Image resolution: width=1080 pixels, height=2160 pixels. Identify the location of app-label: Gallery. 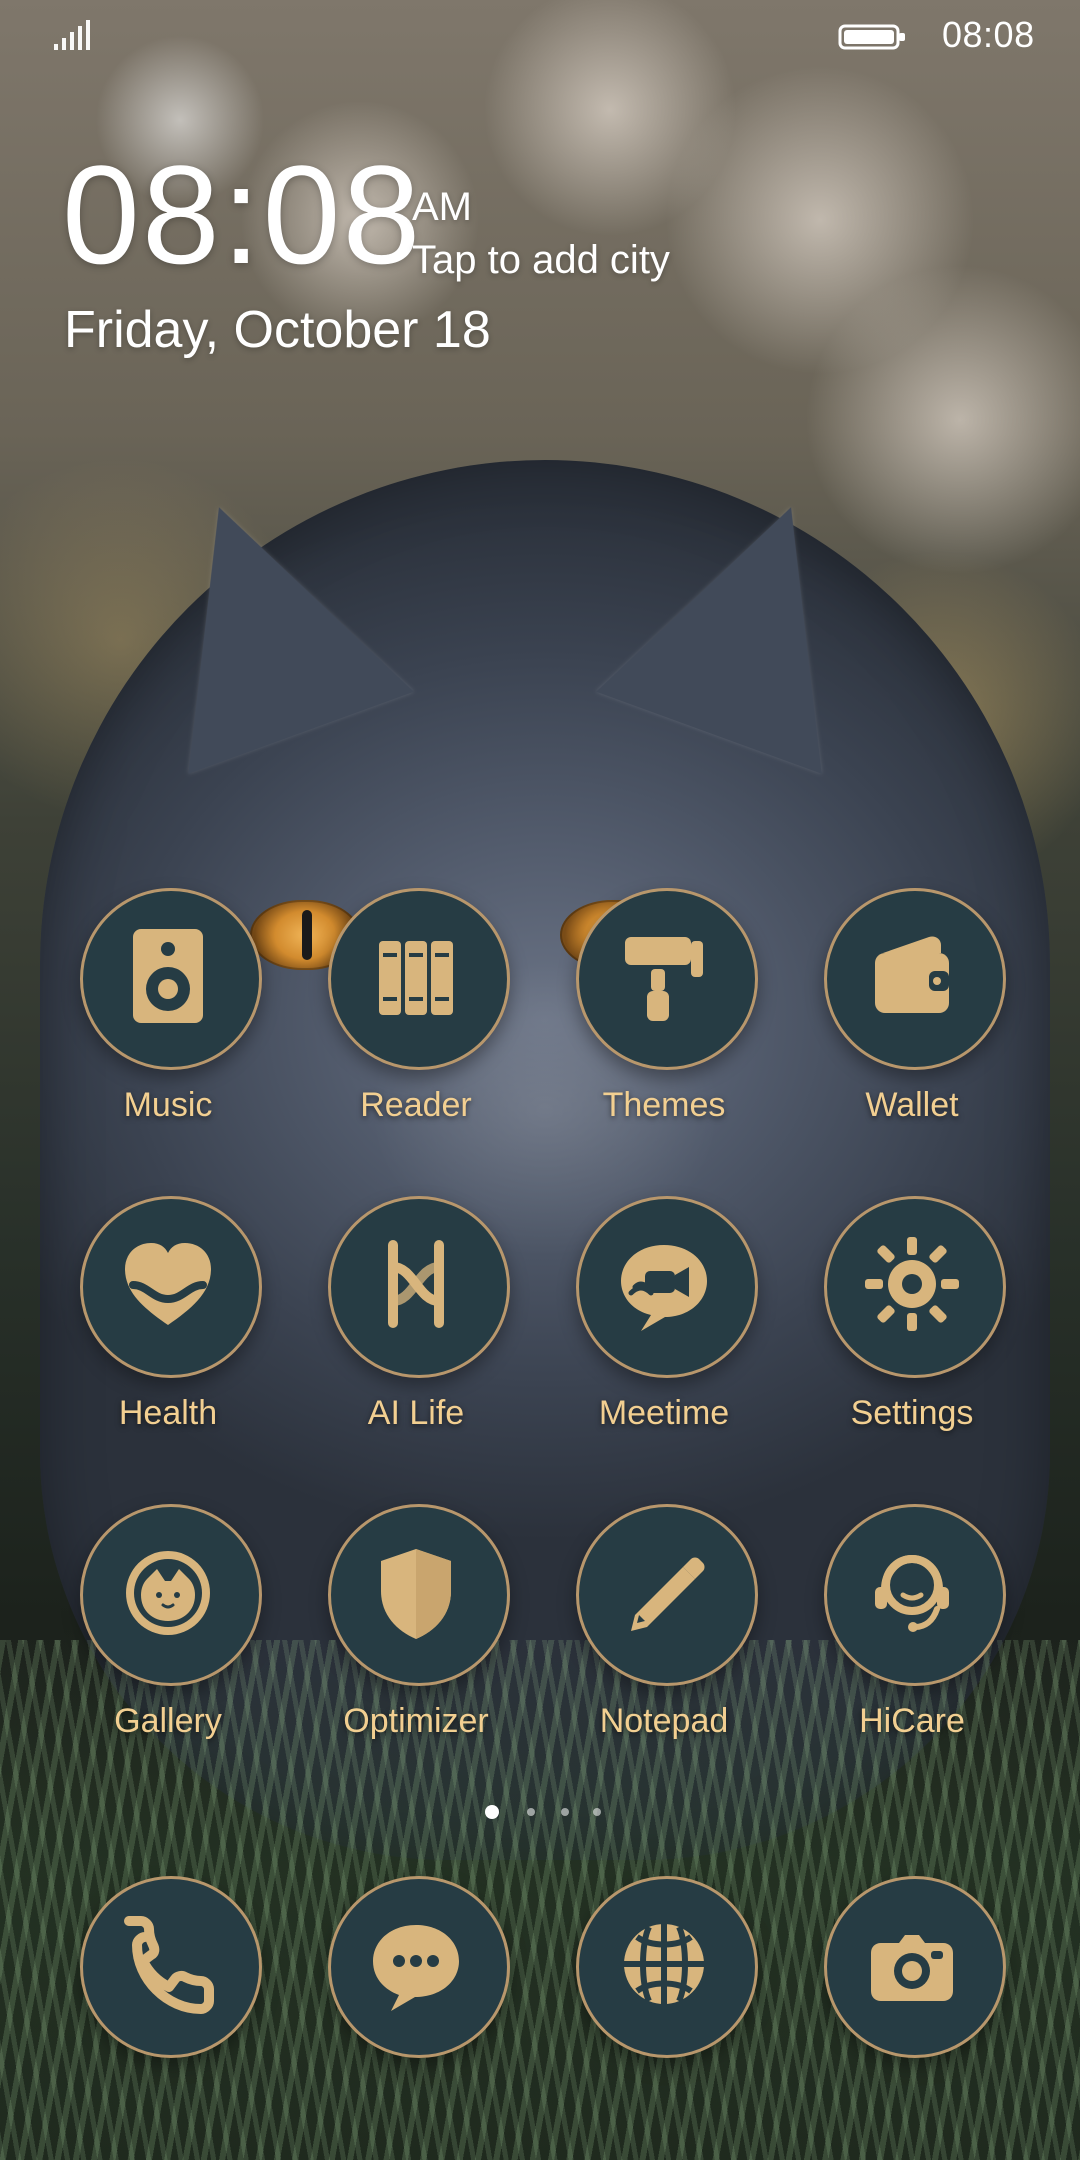
(168, 1721).